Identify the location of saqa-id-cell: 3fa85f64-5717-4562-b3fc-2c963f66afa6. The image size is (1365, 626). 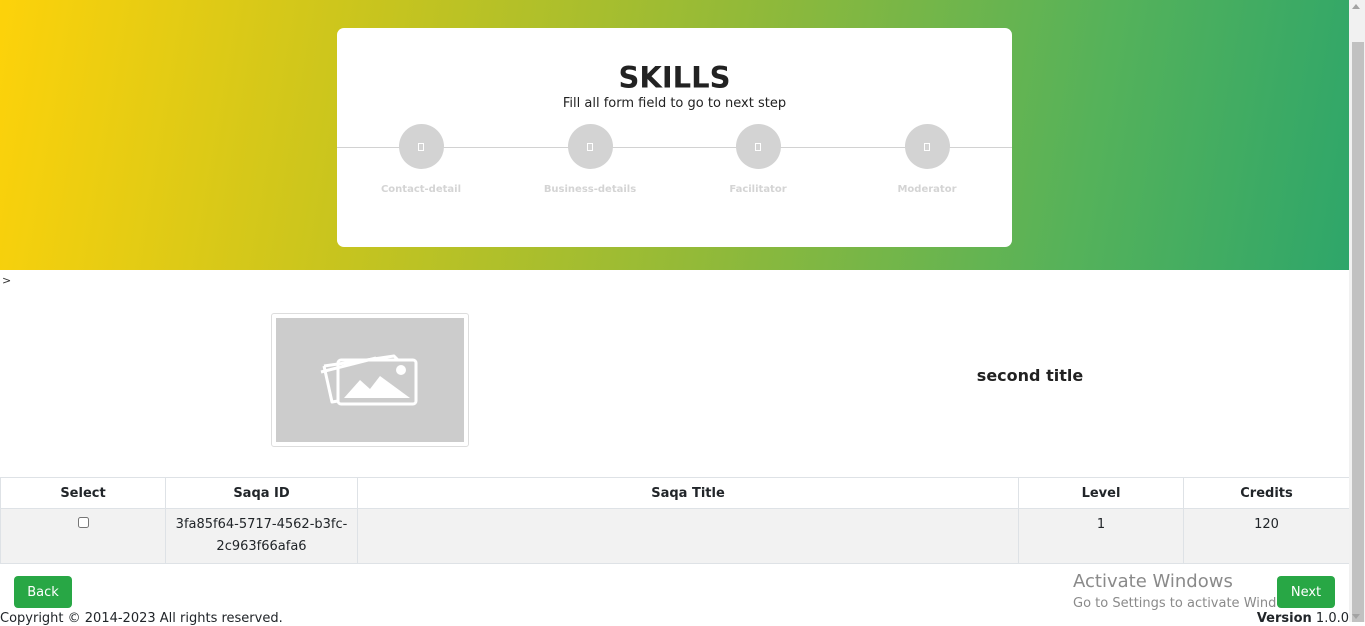
(261, 536).